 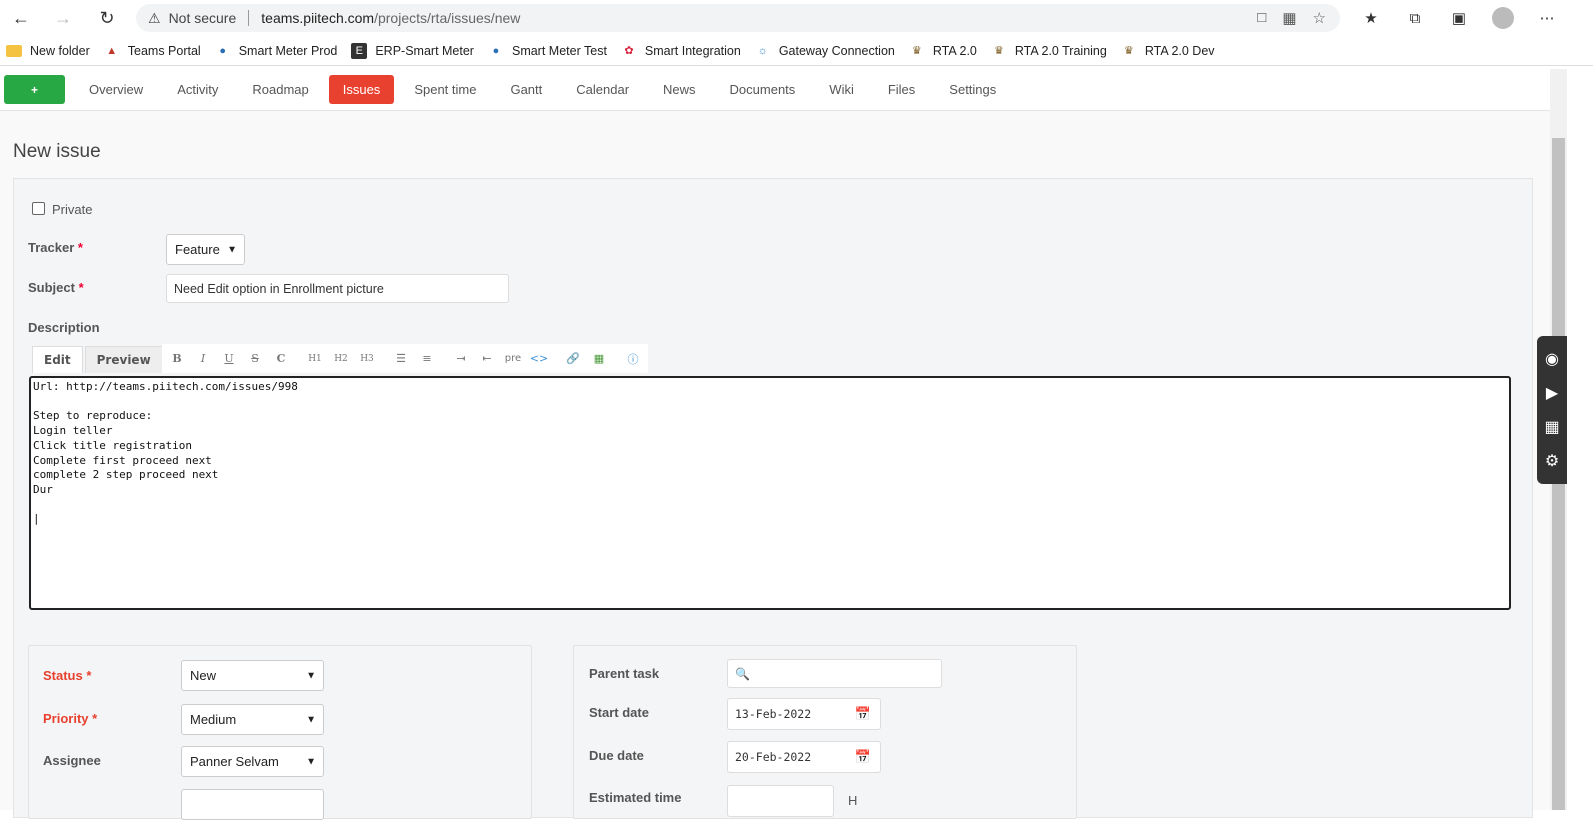 I want to click on tracker-label: Tracker *, so click(x=55, y=247).